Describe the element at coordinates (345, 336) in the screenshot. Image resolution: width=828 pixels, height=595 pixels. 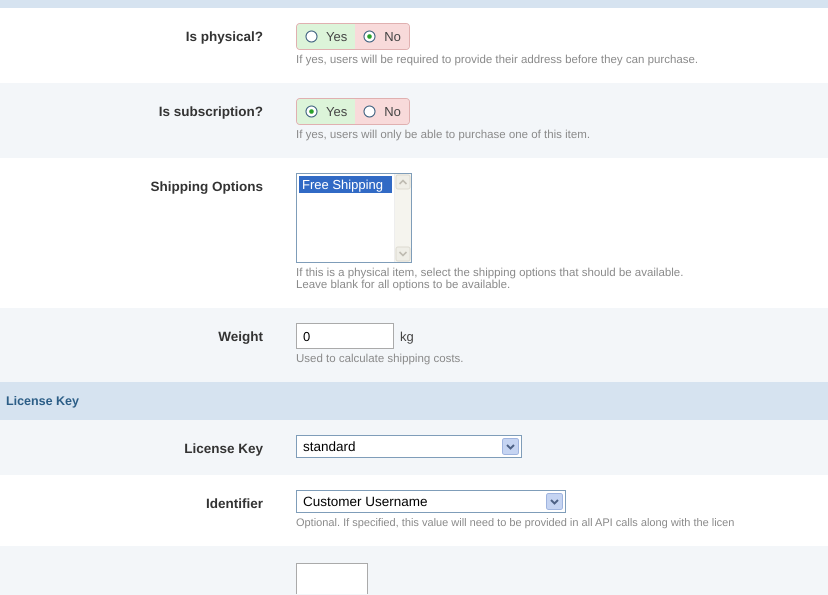
I see `weight-field: 0` at that location.